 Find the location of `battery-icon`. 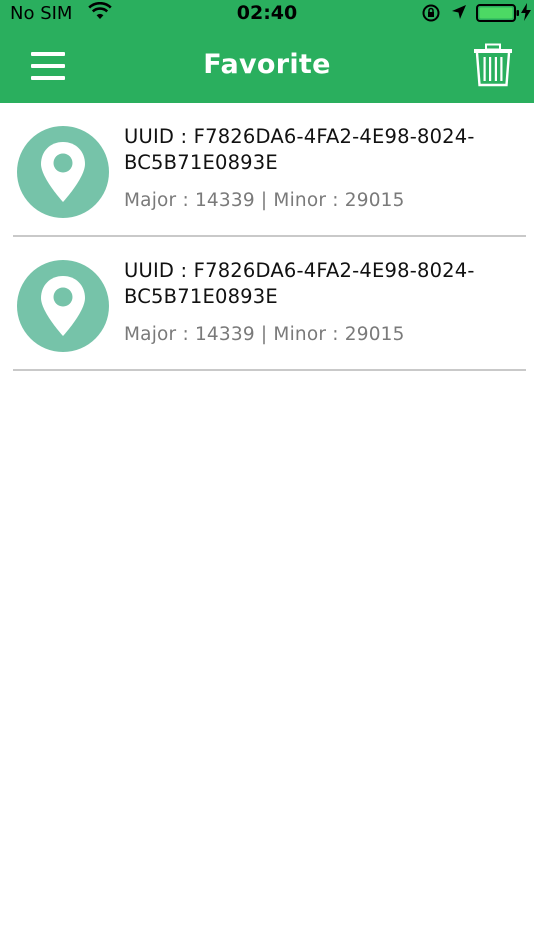

battery-icon is located at coordinates (498, 15).